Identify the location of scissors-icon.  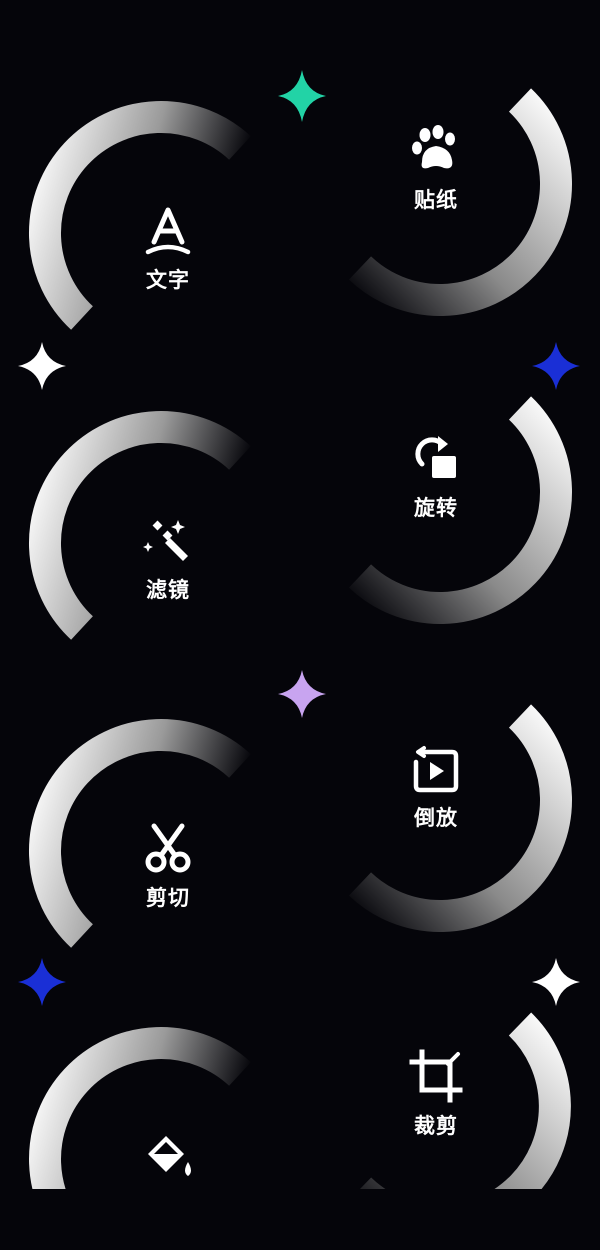
(168, 848).